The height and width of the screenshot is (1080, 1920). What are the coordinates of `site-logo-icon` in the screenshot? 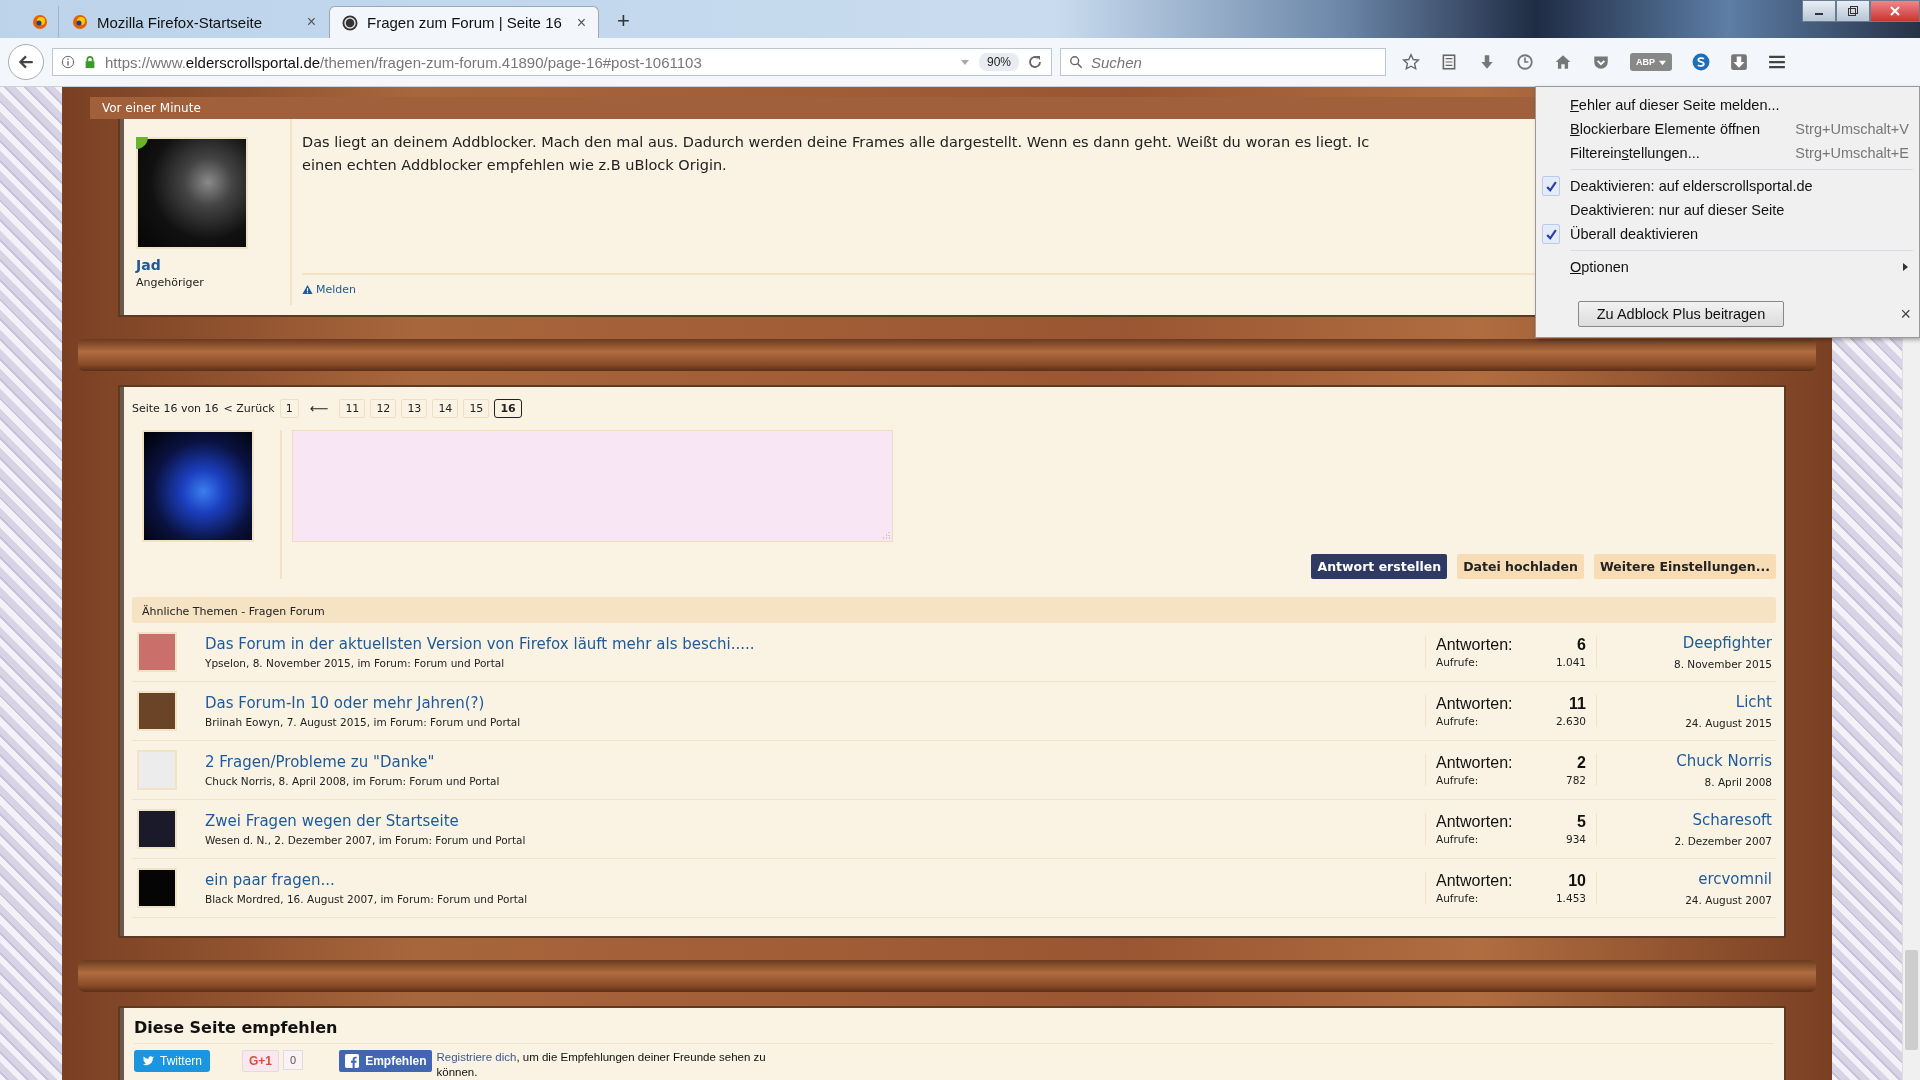 It's located at (350, 22).